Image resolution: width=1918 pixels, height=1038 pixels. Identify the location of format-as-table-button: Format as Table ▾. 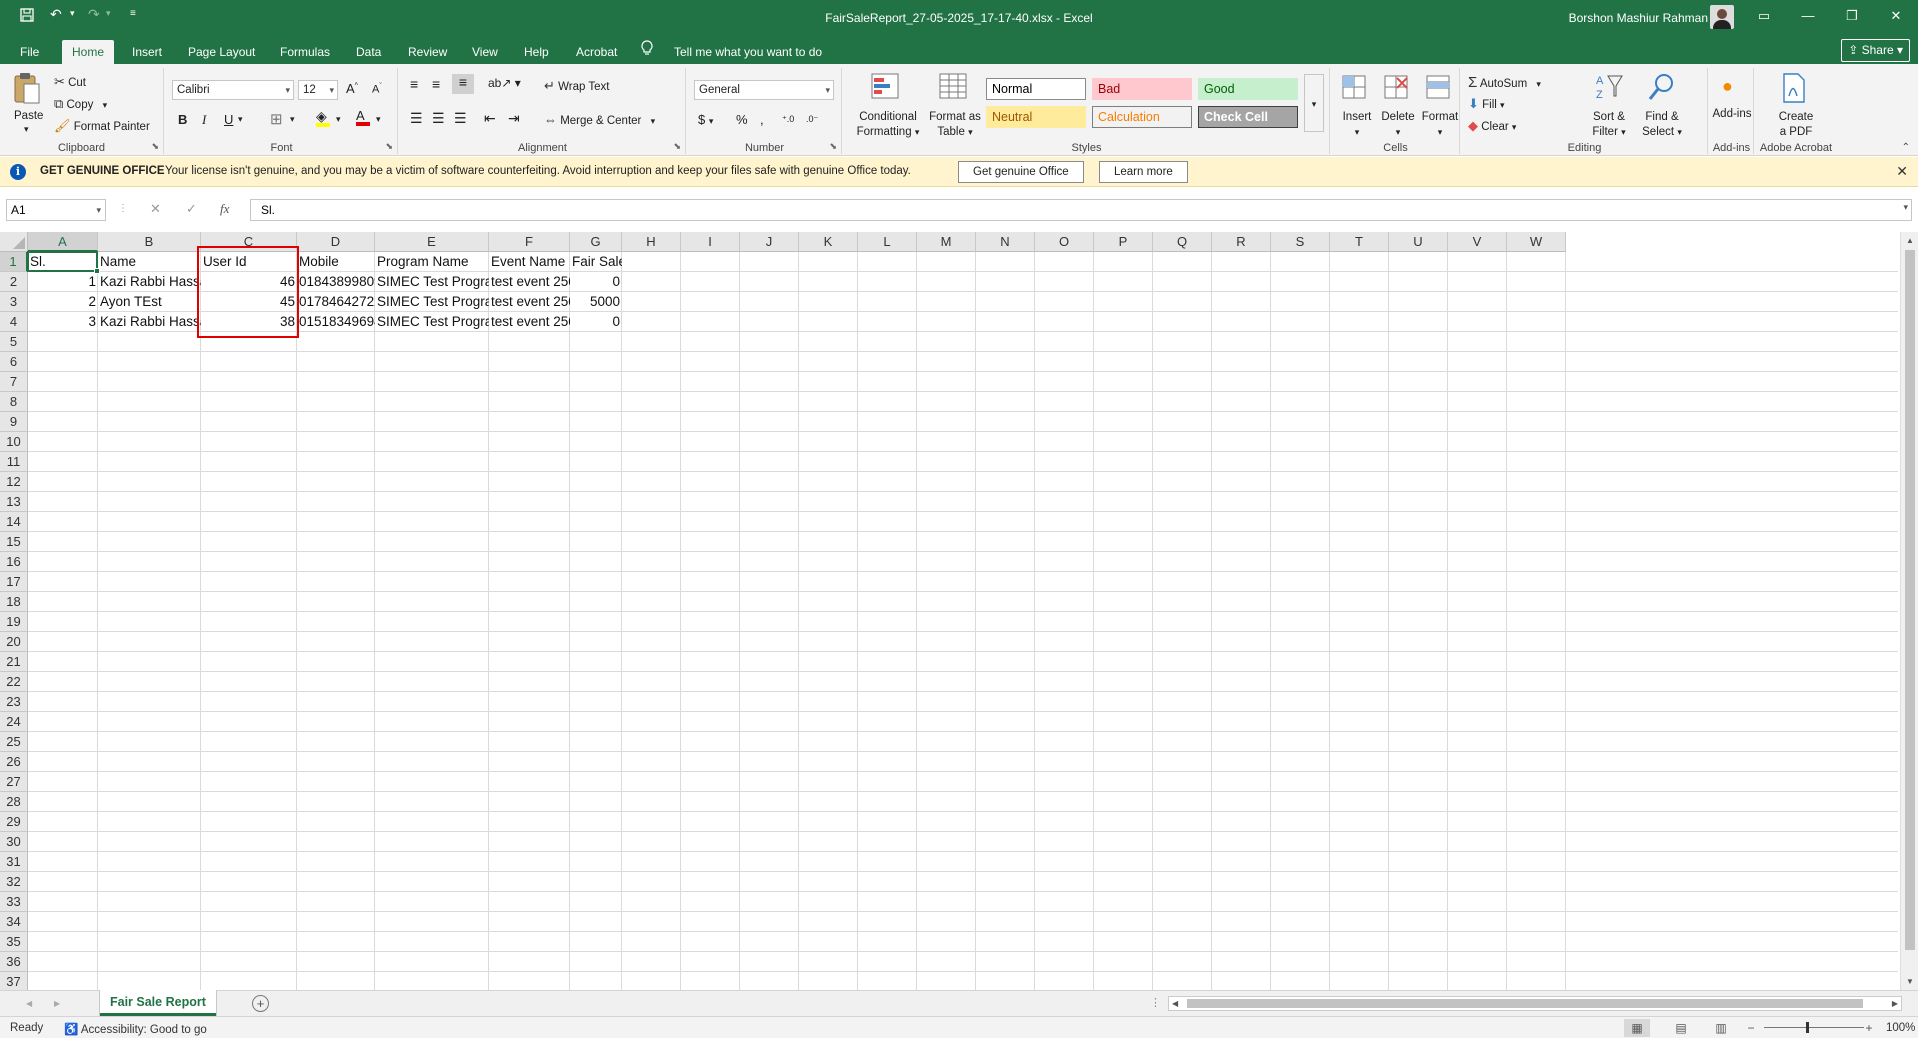
(955, 125).